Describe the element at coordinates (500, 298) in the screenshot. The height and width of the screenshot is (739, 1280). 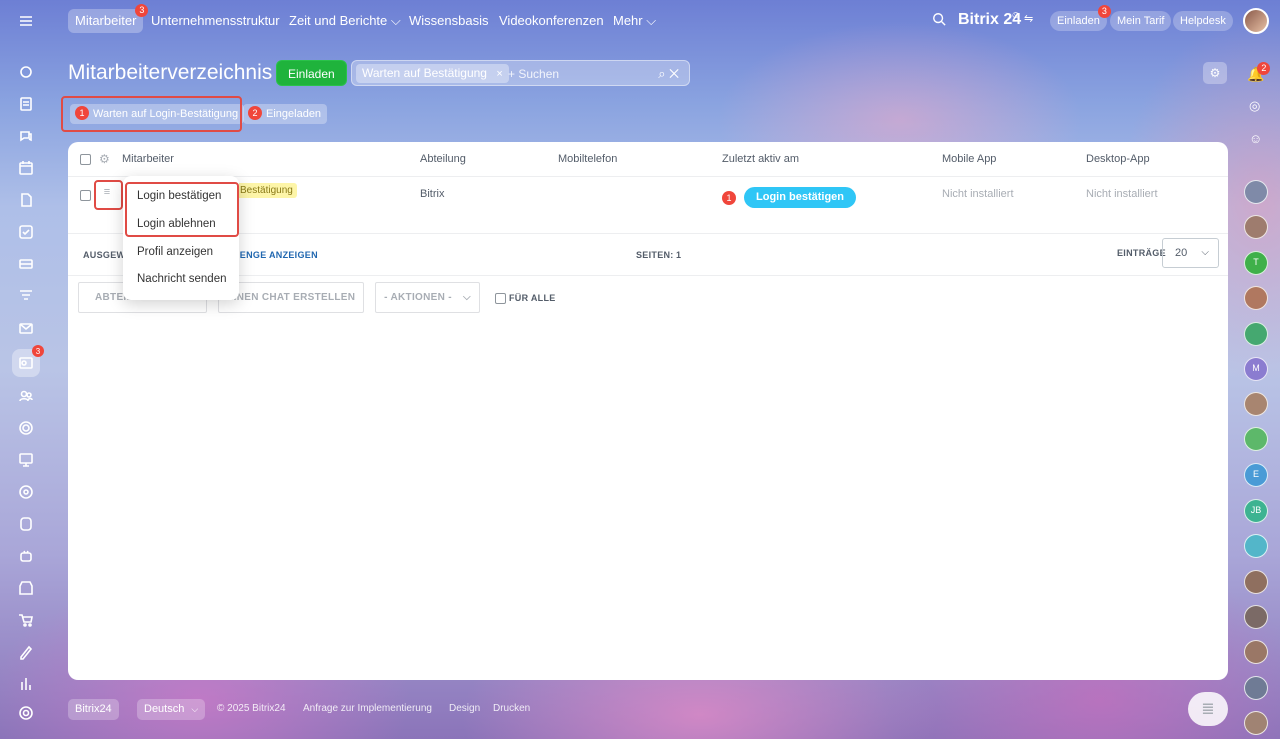
I see `for-all-checkbox` at that location.